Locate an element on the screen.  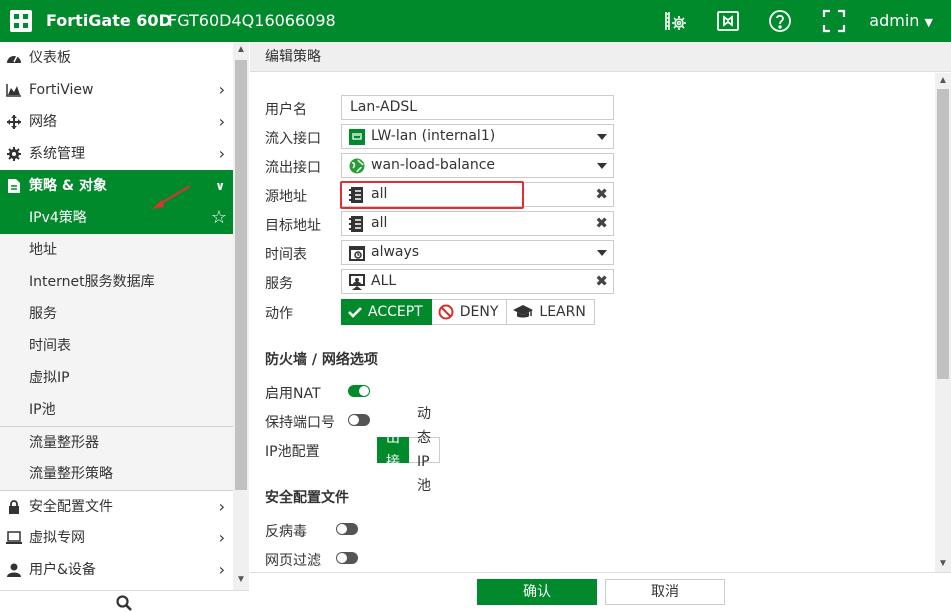
sidebar-subitem-address: 地址 is located at coordinates (116, 250).